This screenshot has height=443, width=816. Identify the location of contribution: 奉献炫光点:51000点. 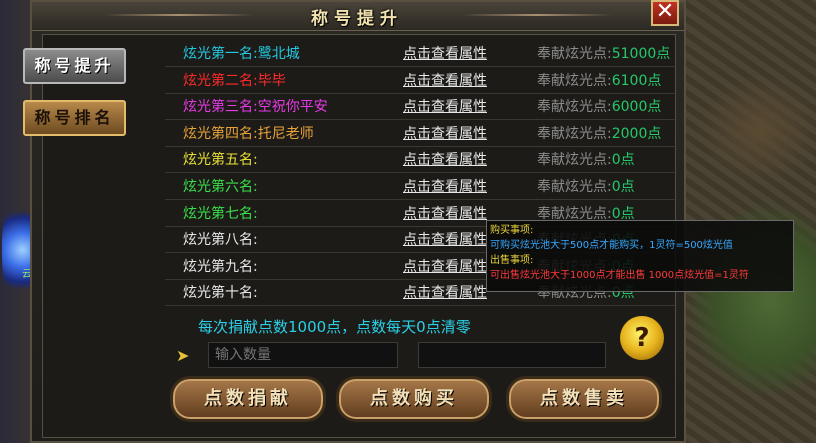
(603, 53).